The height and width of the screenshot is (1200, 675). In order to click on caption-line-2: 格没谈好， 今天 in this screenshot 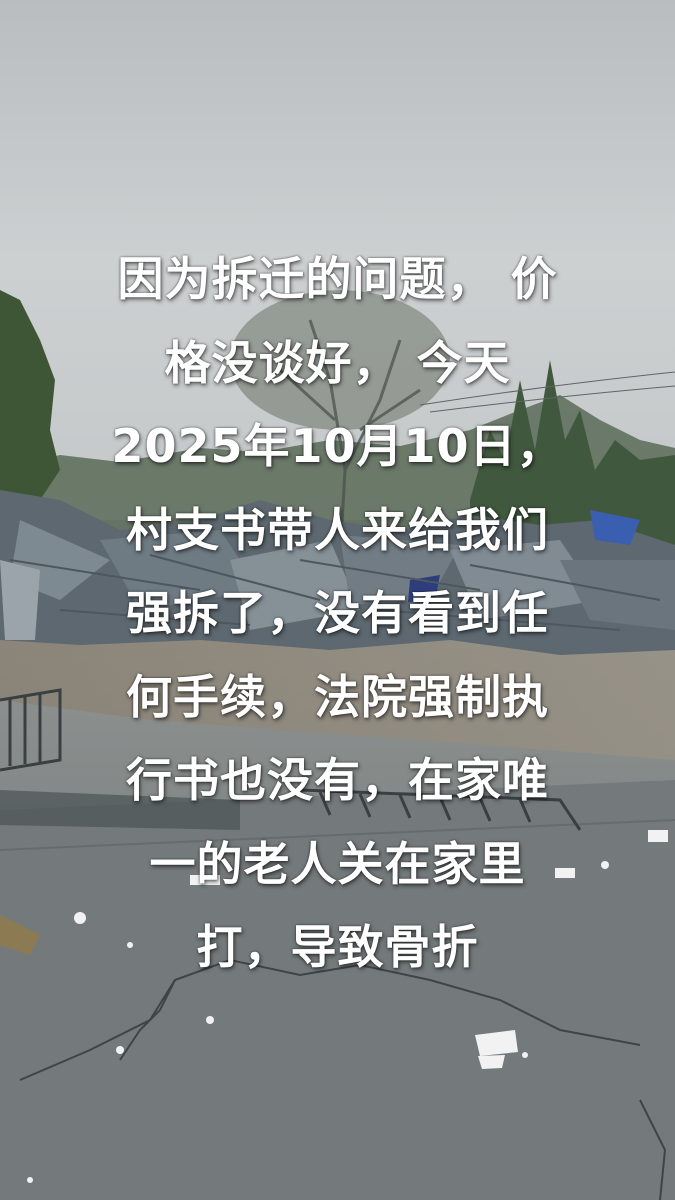, I will do `click(337, 362)`.